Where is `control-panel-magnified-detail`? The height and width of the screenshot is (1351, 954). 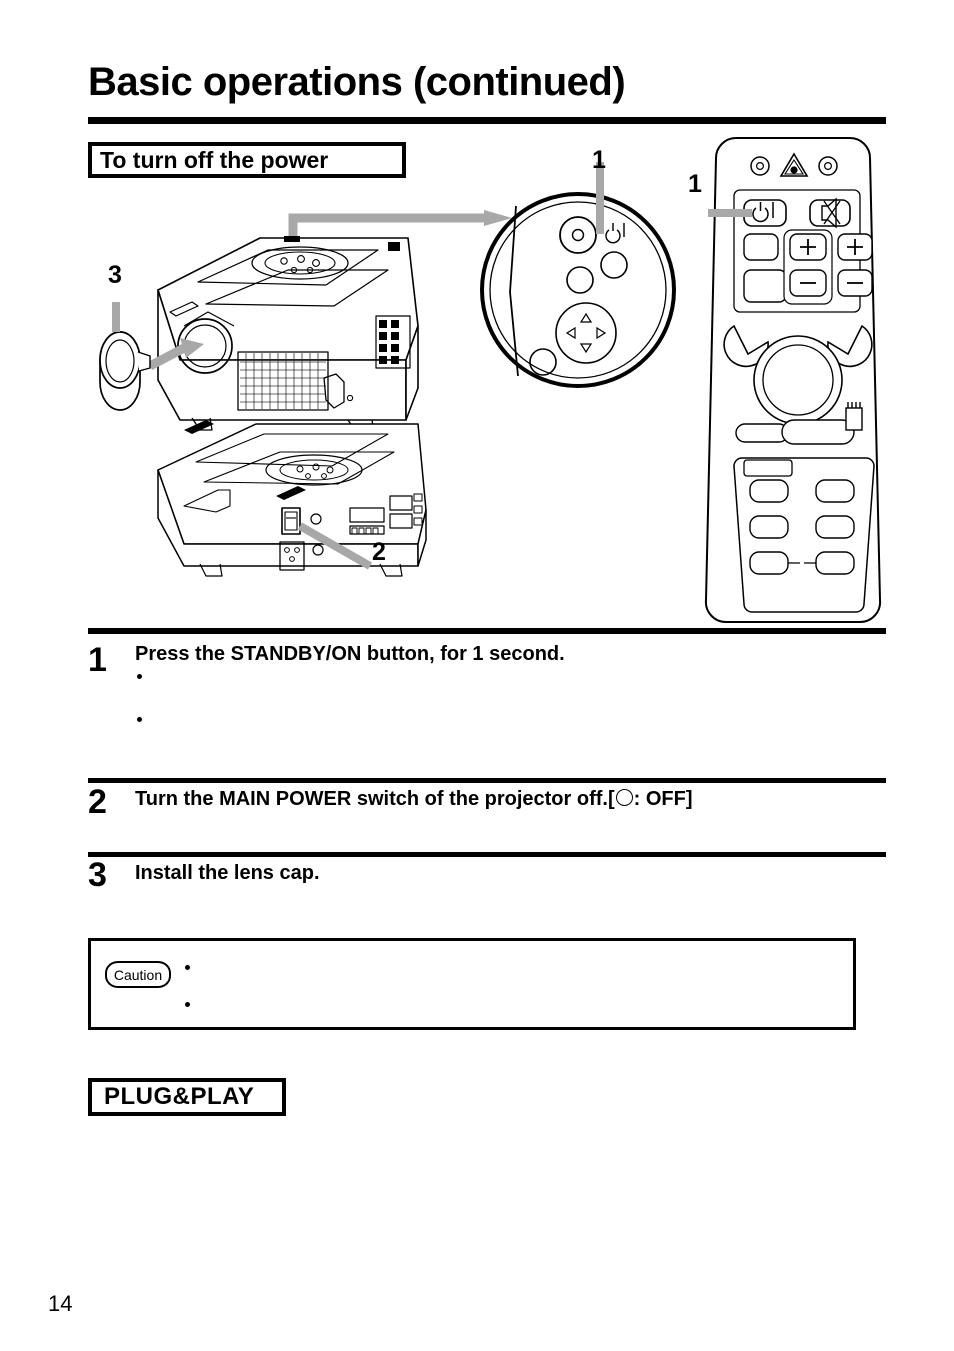 control-panel-magnified-detail is located at coordinates (578, 290).